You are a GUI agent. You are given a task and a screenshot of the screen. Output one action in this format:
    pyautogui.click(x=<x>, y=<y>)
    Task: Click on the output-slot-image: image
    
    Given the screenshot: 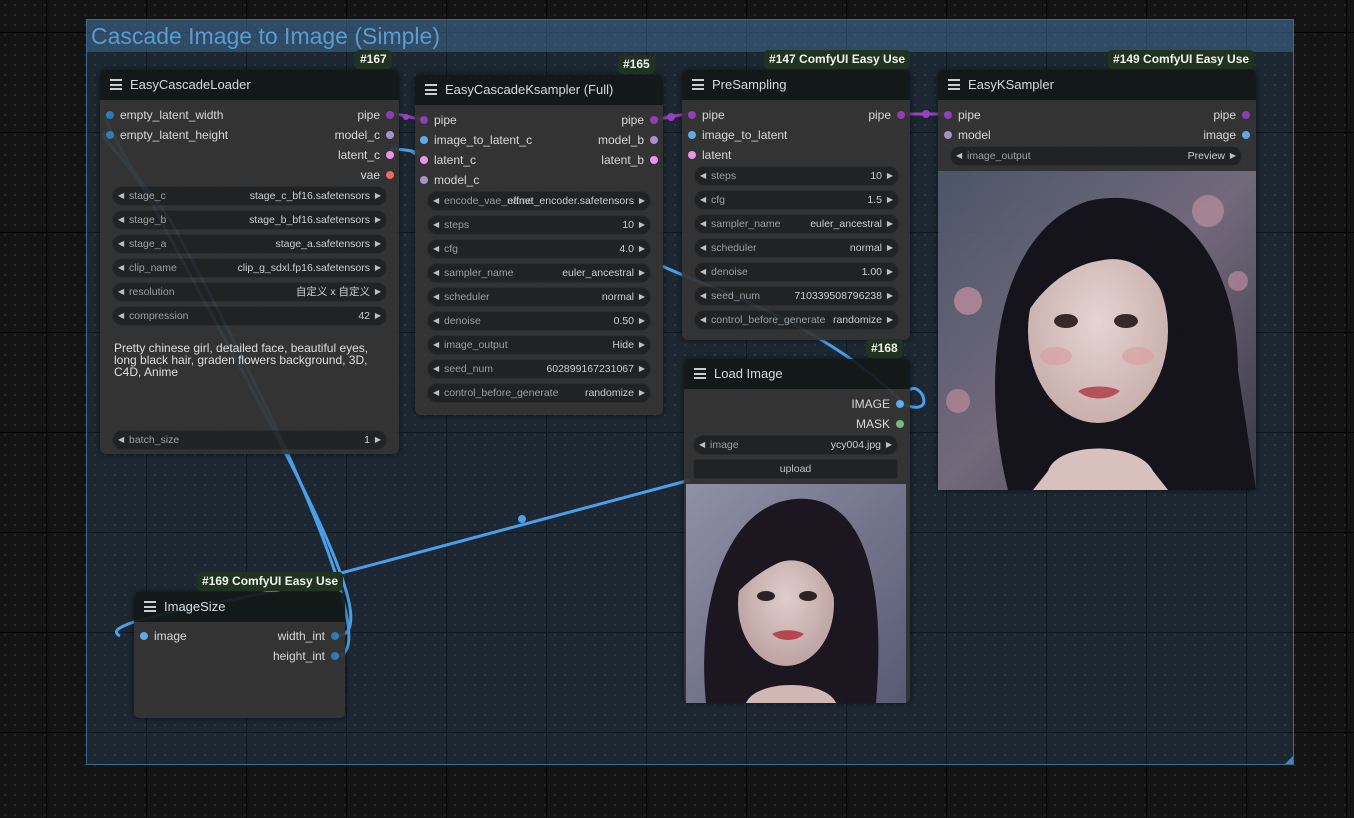 What is the action you would take?
    pyautogui.click(x=1226, y=135)
    